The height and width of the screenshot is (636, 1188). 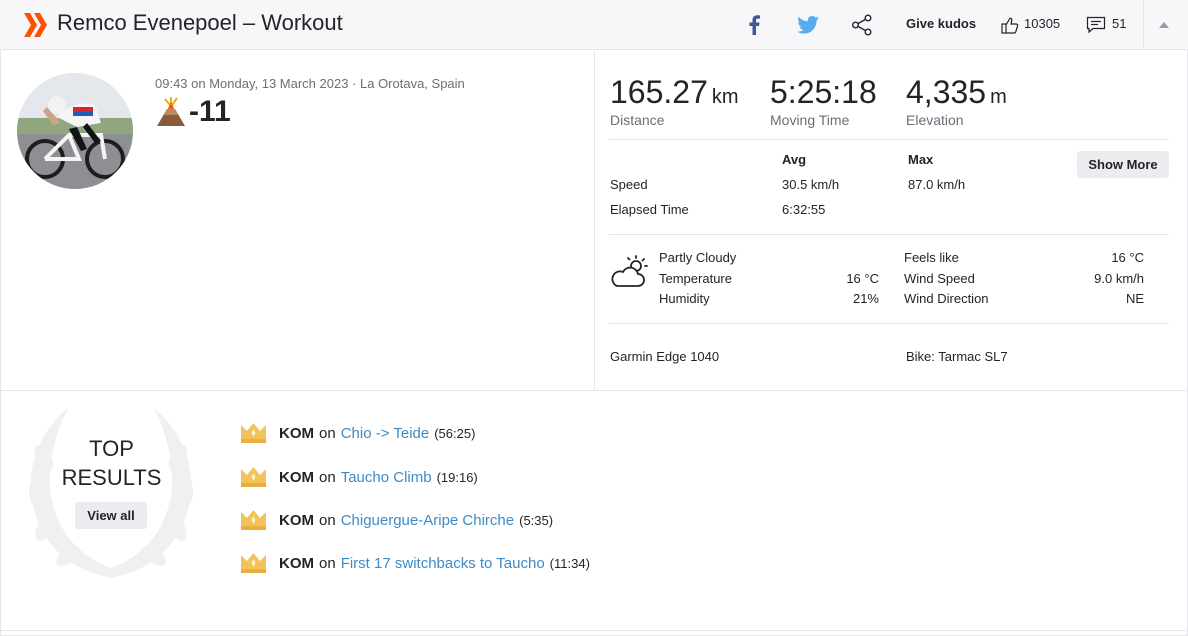 What do you see at coordinates (946, 298) in the screenshot?
I see `wind-direction-label: Wind Direction` at bounding box center [946, 298].